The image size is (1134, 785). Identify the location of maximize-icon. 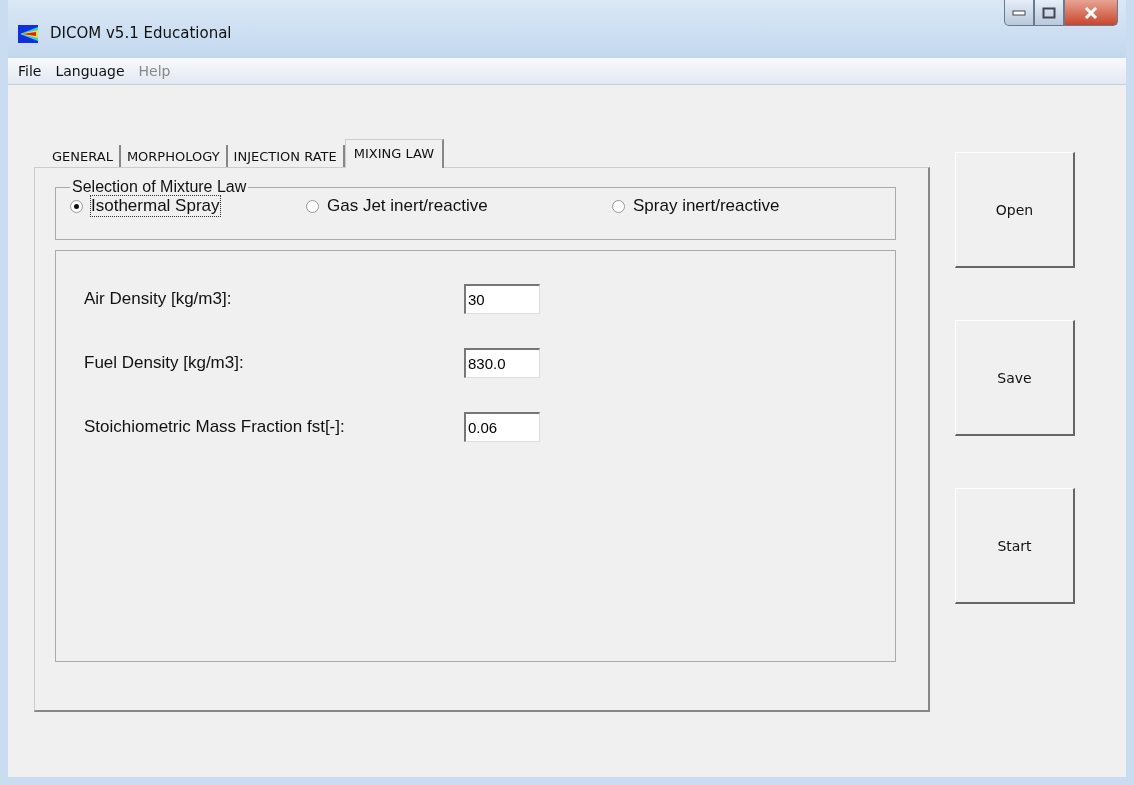
(1049, 12).